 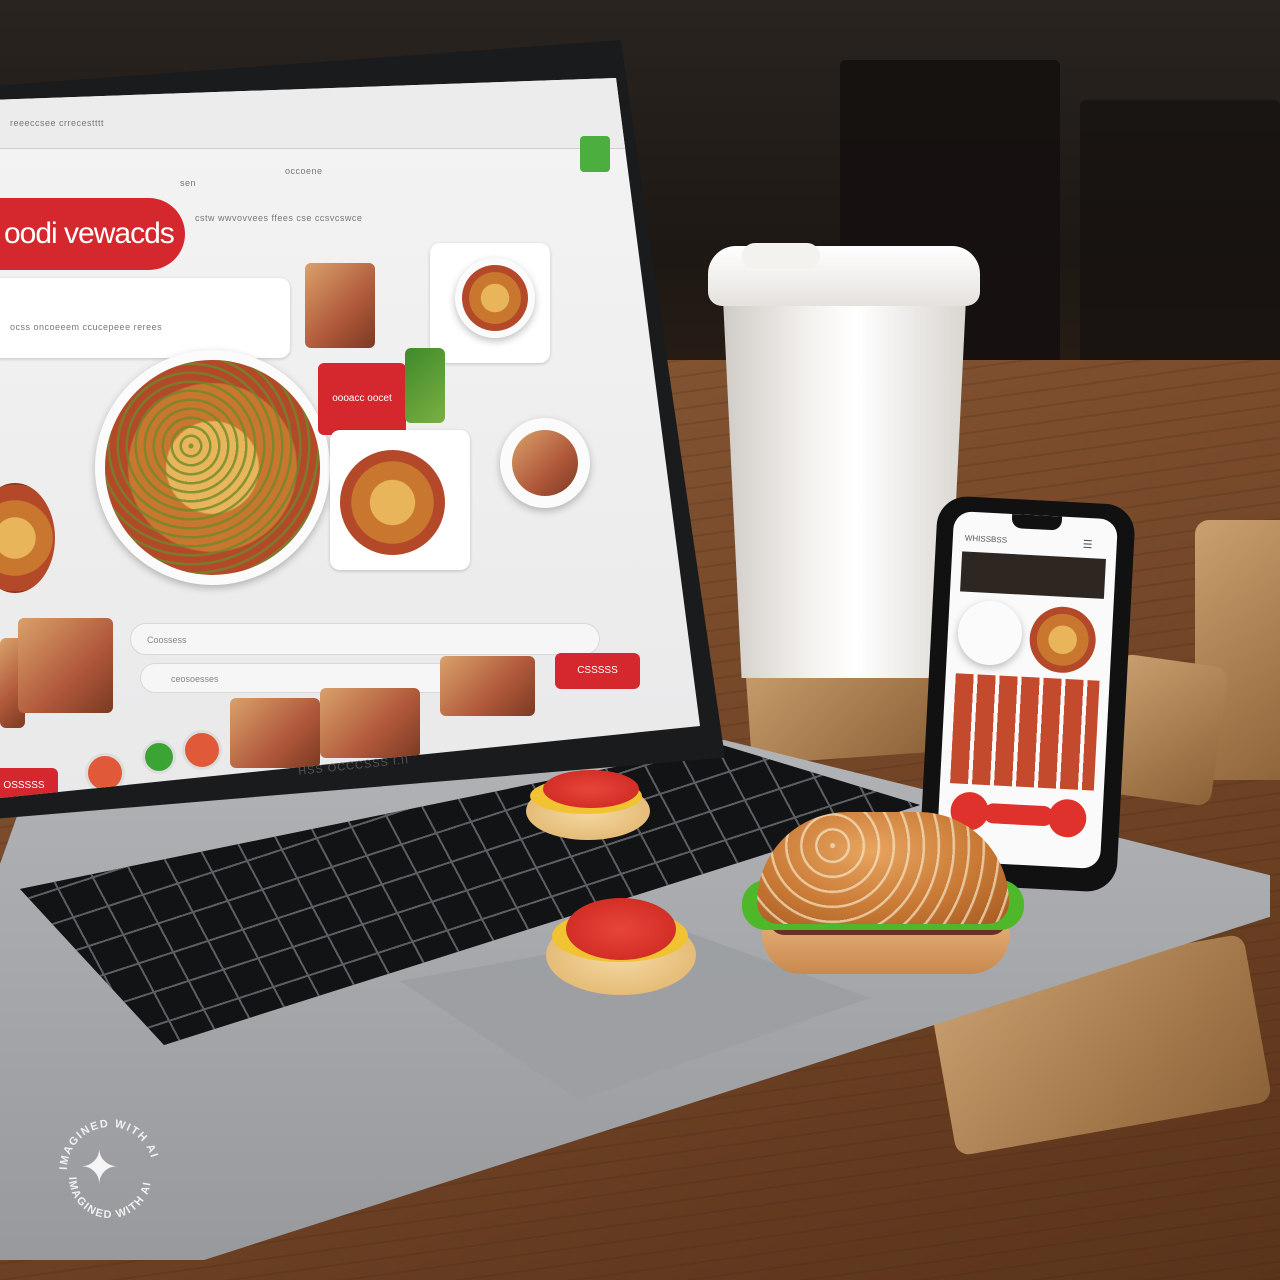 What do you see at coordinates (1087, 545) in the screenshot?
I see `hamburger-icon: ☰` at bounding box center [1087, 545].